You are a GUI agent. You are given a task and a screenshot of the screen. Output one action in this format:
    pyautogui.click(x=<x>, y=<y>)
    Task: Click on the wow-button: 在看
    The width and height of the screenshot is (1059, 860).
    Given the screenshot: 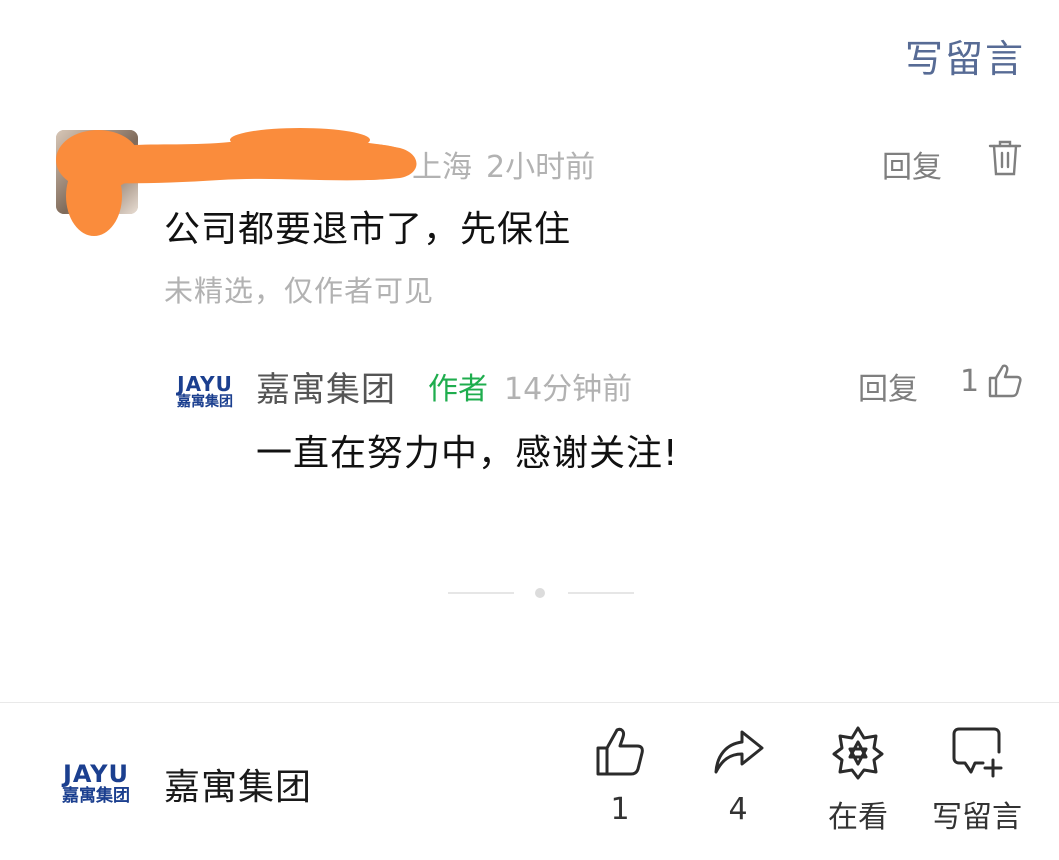 What is the action you would take?
    pyautogui.click(x=858, y=780)
    